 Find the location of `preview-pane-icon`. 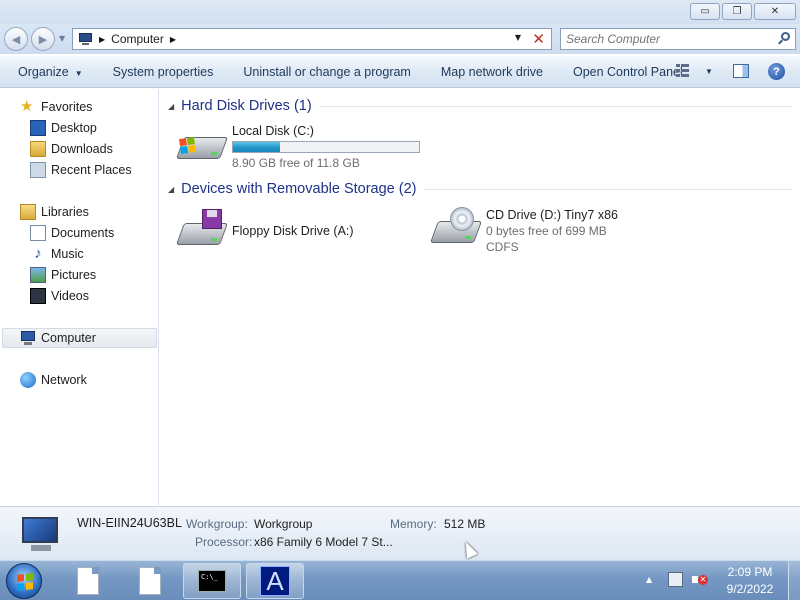

preview-pane-icon is located at coordinates (741, 71).